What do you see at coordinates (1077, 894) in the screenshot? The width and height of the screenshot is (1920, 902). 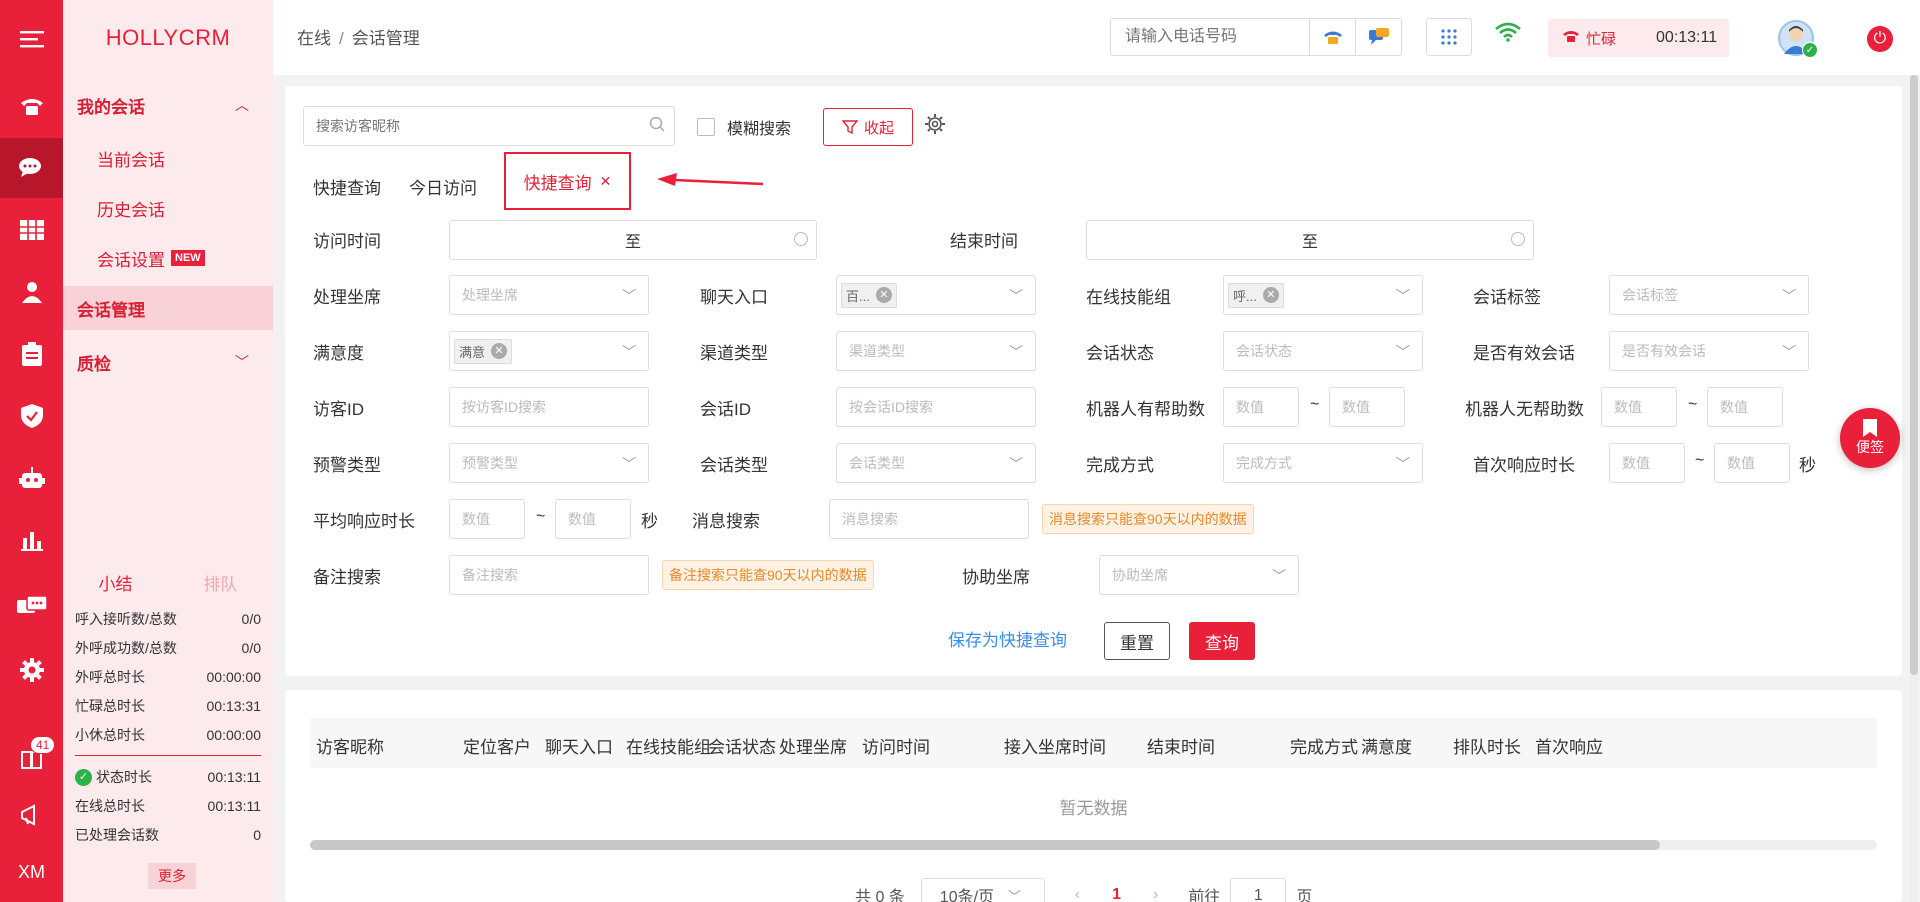 I see `prev-page-icon: ‹` at bounding box center [1077, 894].